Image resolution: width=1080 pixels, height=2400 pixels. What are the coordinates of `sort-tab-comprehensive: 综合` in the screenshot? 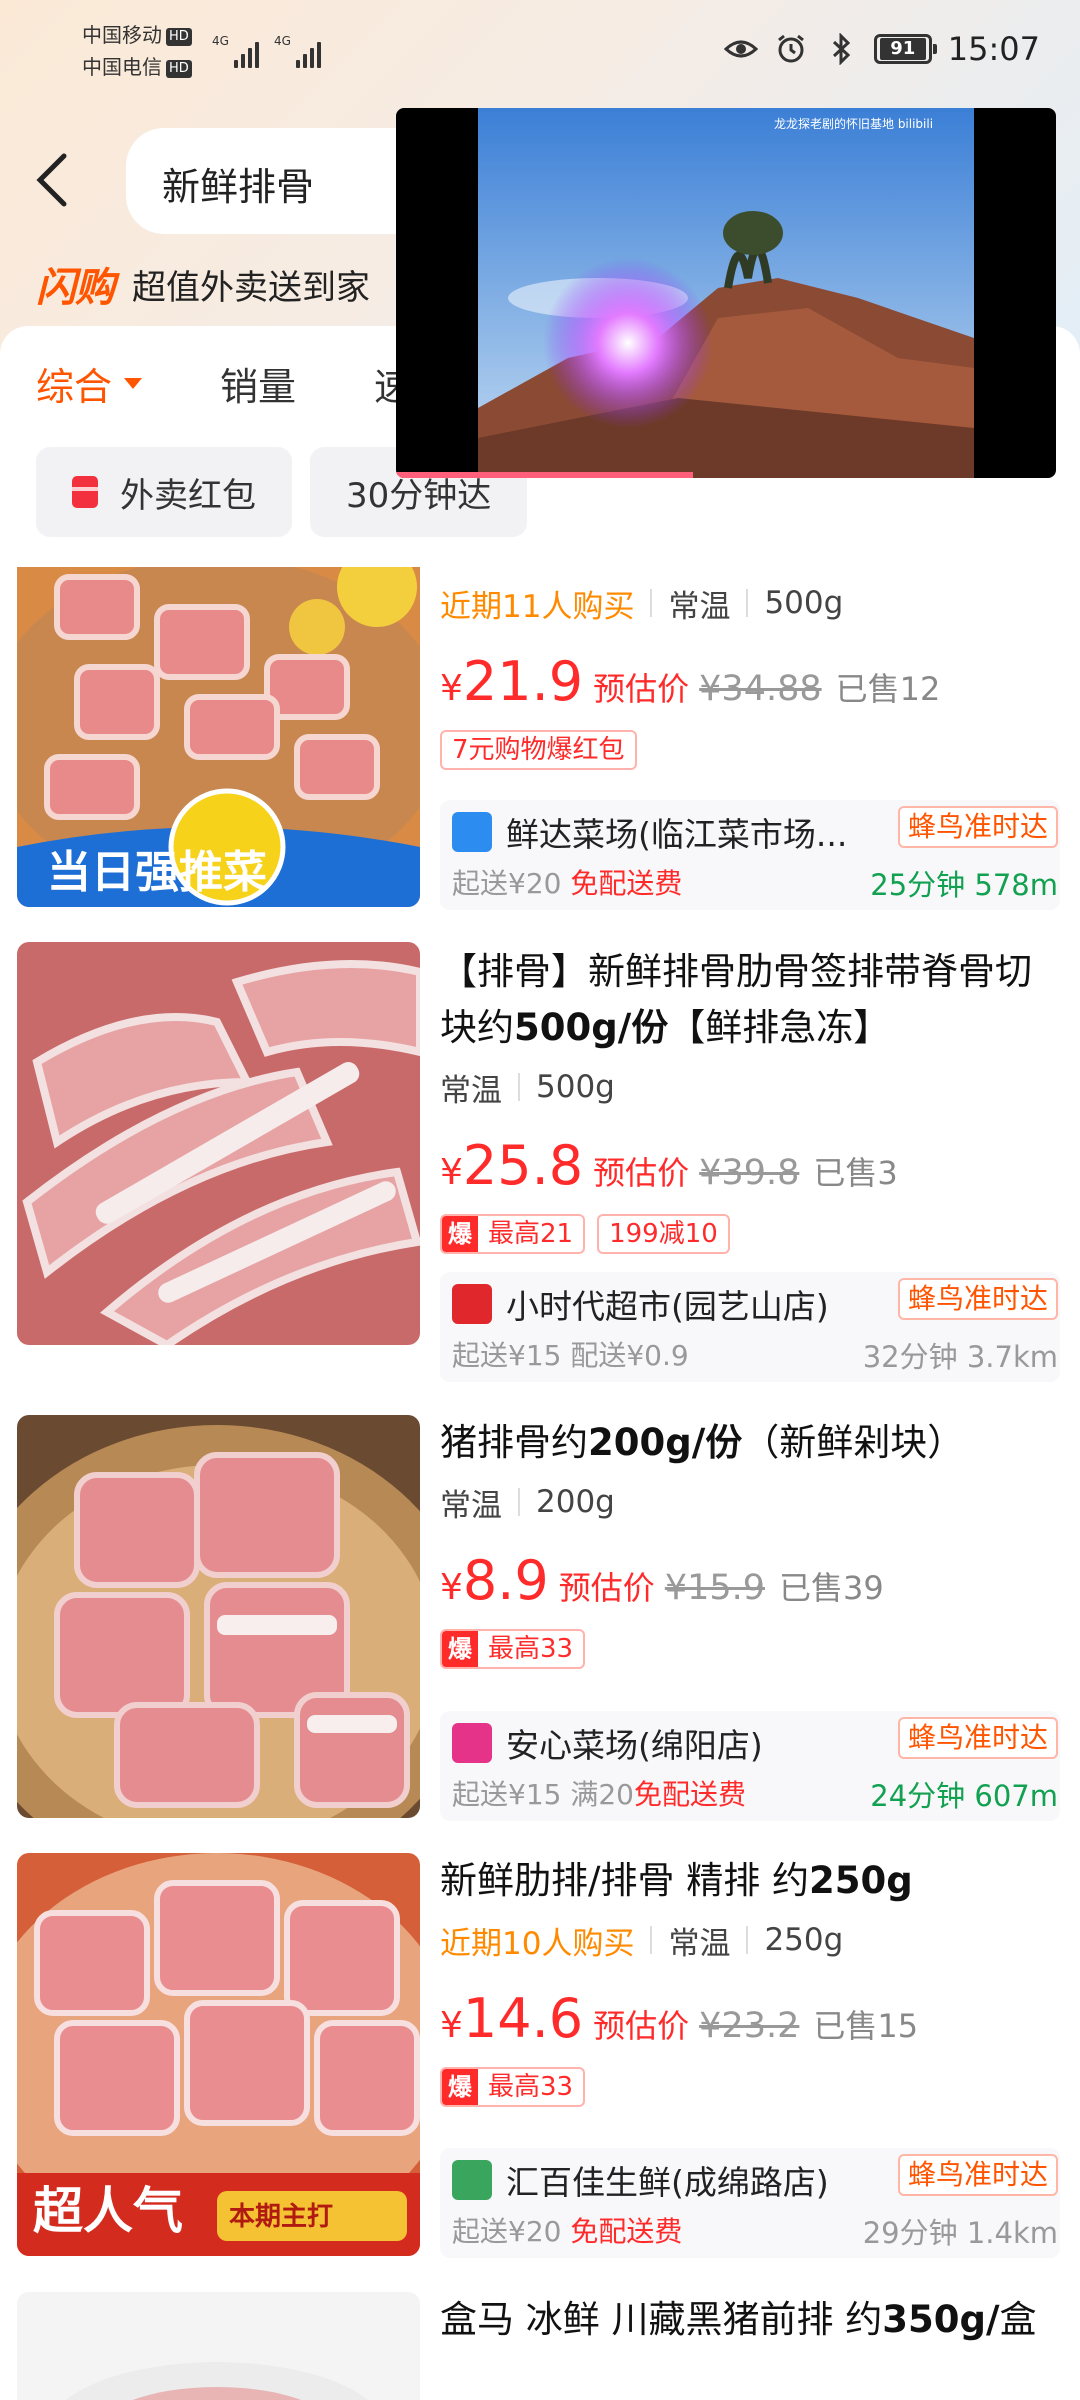 It's located at (89, 383).